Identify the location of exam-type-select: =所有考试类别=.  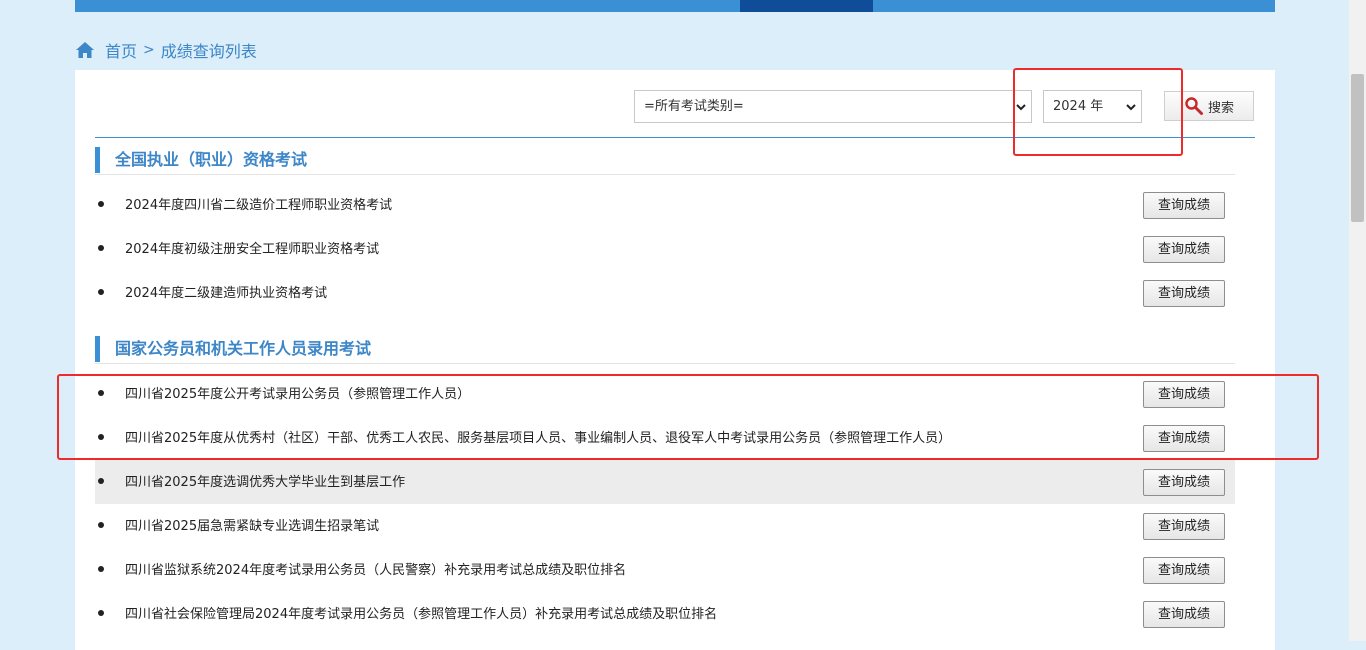
(833, 106).